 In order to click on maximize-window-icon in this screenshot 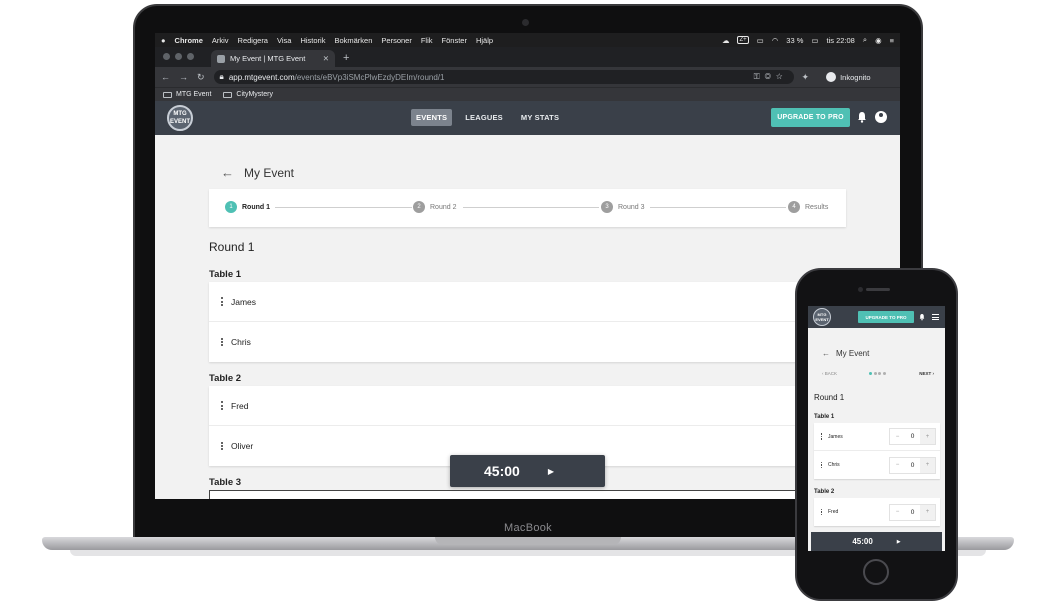, I will do `click(190, 56)`.